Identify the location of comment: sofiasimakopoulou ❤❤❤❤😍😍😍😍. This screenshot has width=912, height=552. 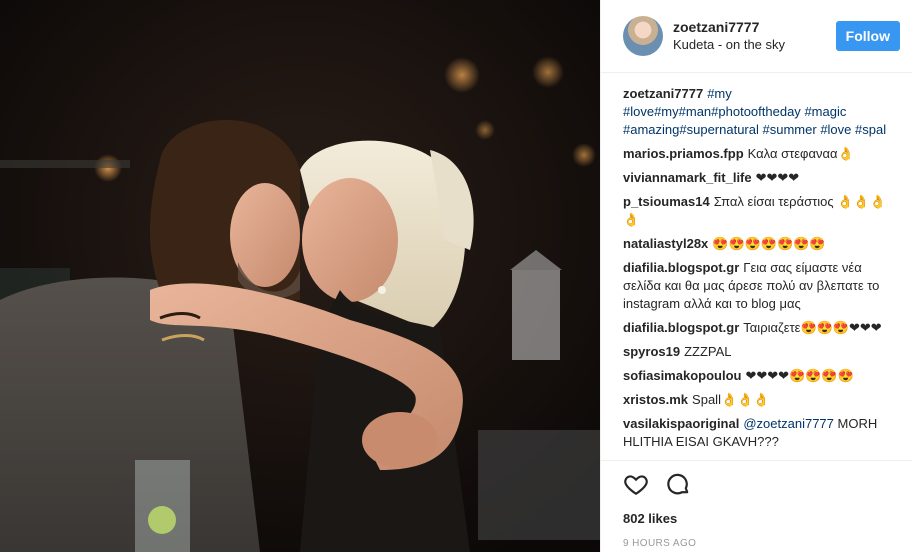
(760, 376).